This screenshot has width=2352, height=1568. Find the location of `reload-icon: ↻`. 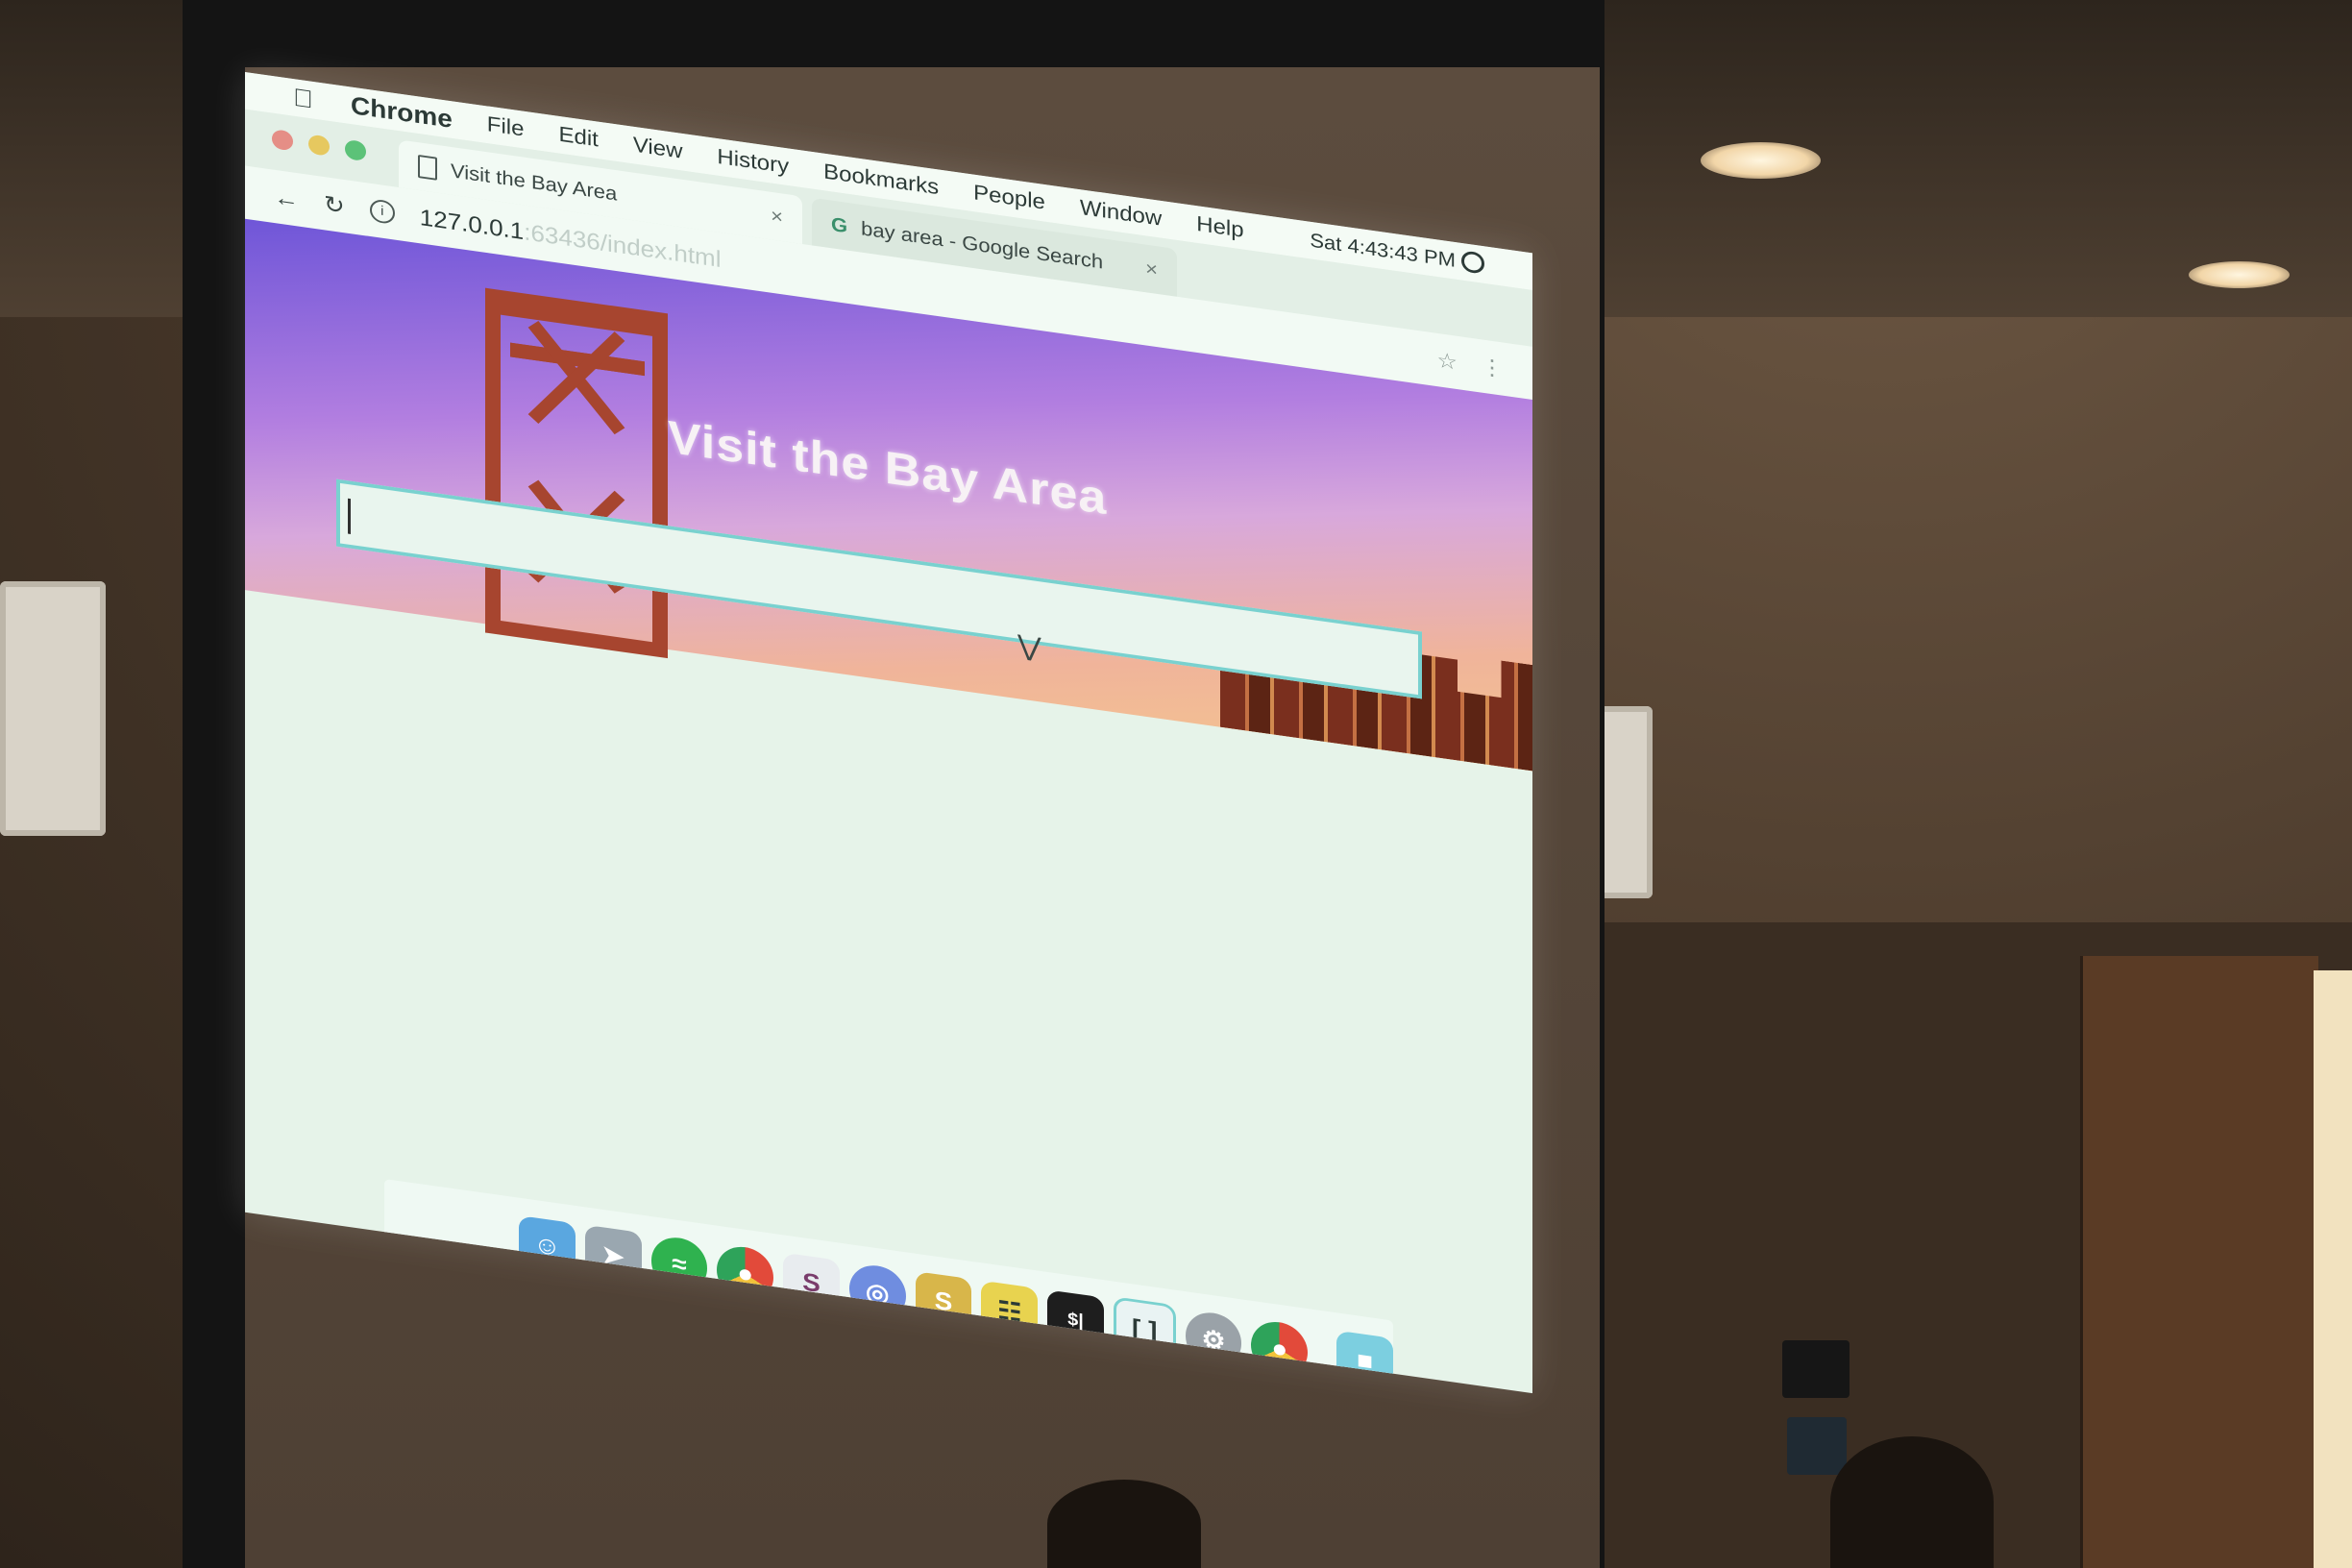

reload-icon: ↻ is located at coordinates (335, 204).